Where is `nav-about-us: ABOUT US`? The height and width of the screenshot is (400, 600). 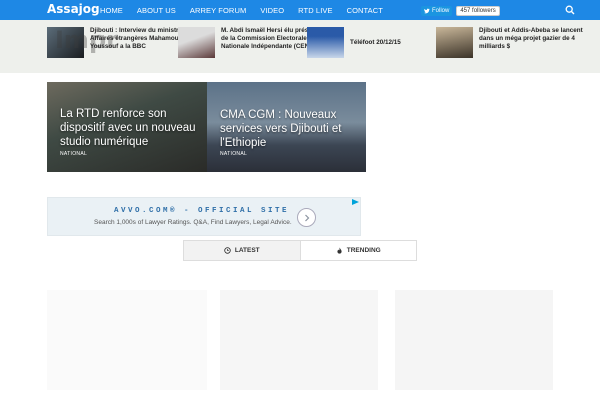 nav-about-us: ABOUT US is located at coordinates (156, 10).